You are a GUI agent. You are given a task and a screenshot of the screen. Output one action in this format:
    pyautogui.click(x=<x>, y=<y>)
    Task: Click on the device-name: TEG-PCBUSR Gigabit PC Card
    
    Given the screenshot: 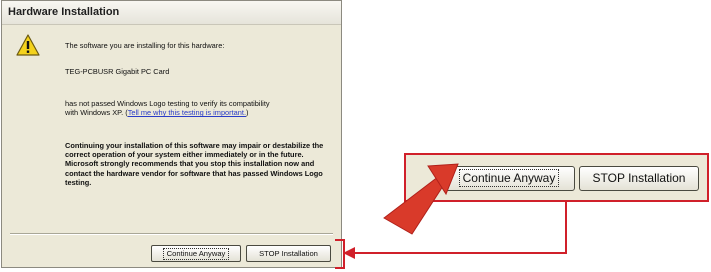 What is the action you would take?
    pyautogui.click(x=117, y=71)
    